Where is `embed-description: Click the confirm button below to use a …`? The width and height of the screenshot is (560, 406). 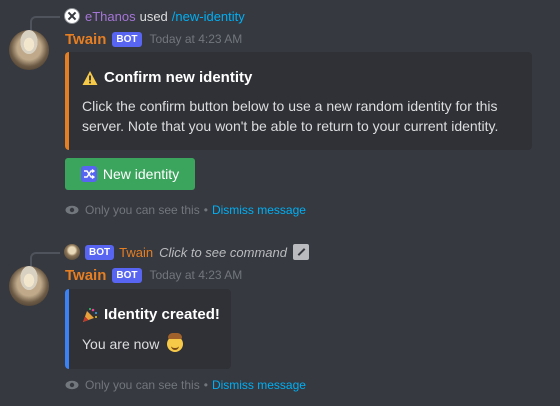
embed-description: Click the confirm button below to use a … is located at coordinates (290, 116).